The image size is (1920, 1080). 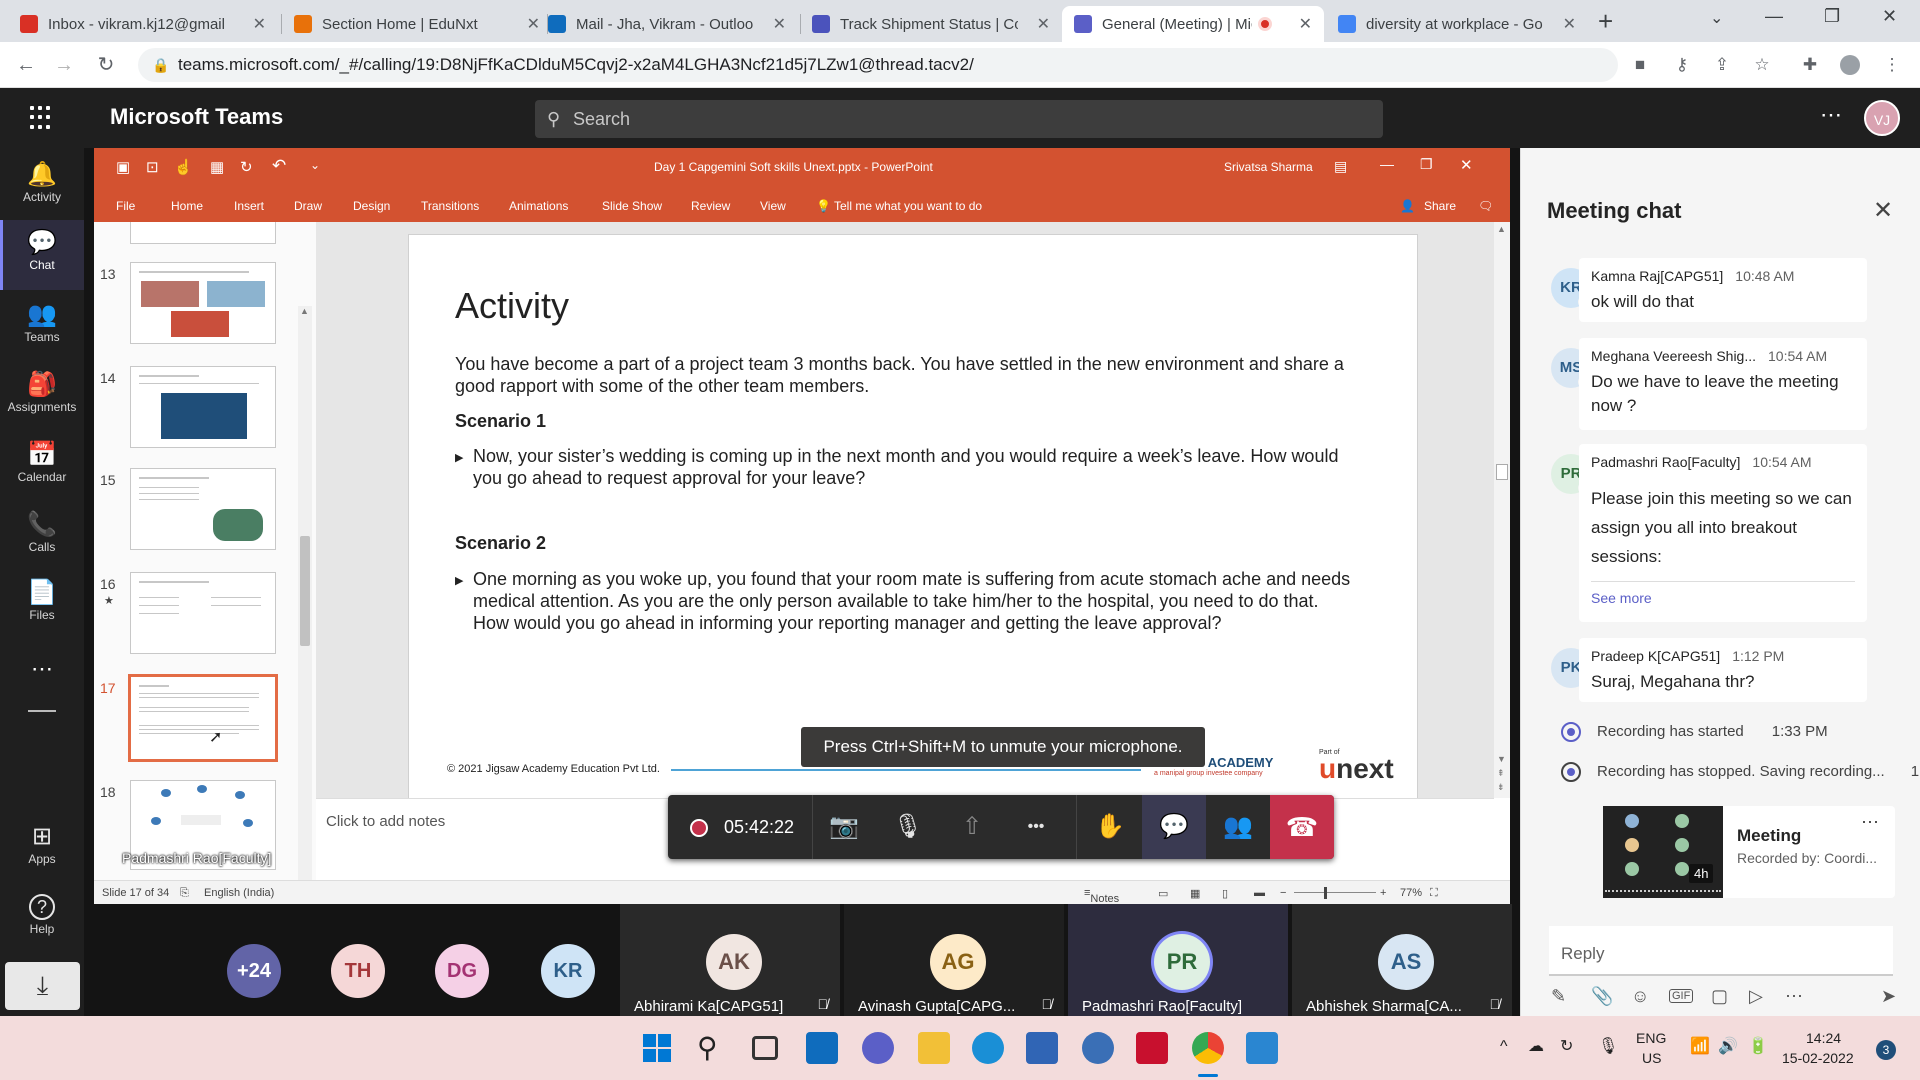 I want to click on ribbon-tab-view: View, so click(x=773, y=206).